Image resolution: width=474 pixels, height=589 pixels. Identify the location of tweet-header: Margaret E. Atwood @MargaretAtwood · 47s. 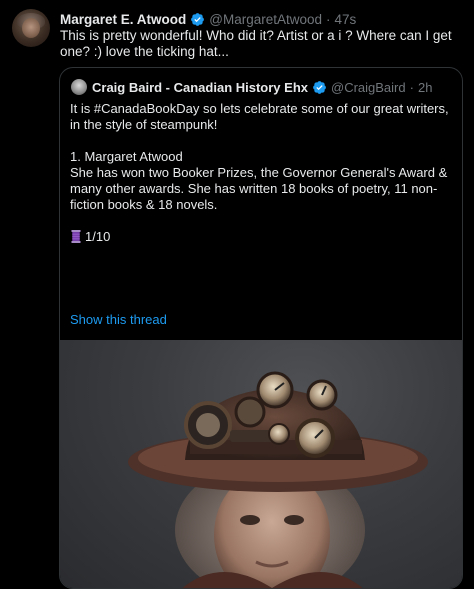
(208, 19).